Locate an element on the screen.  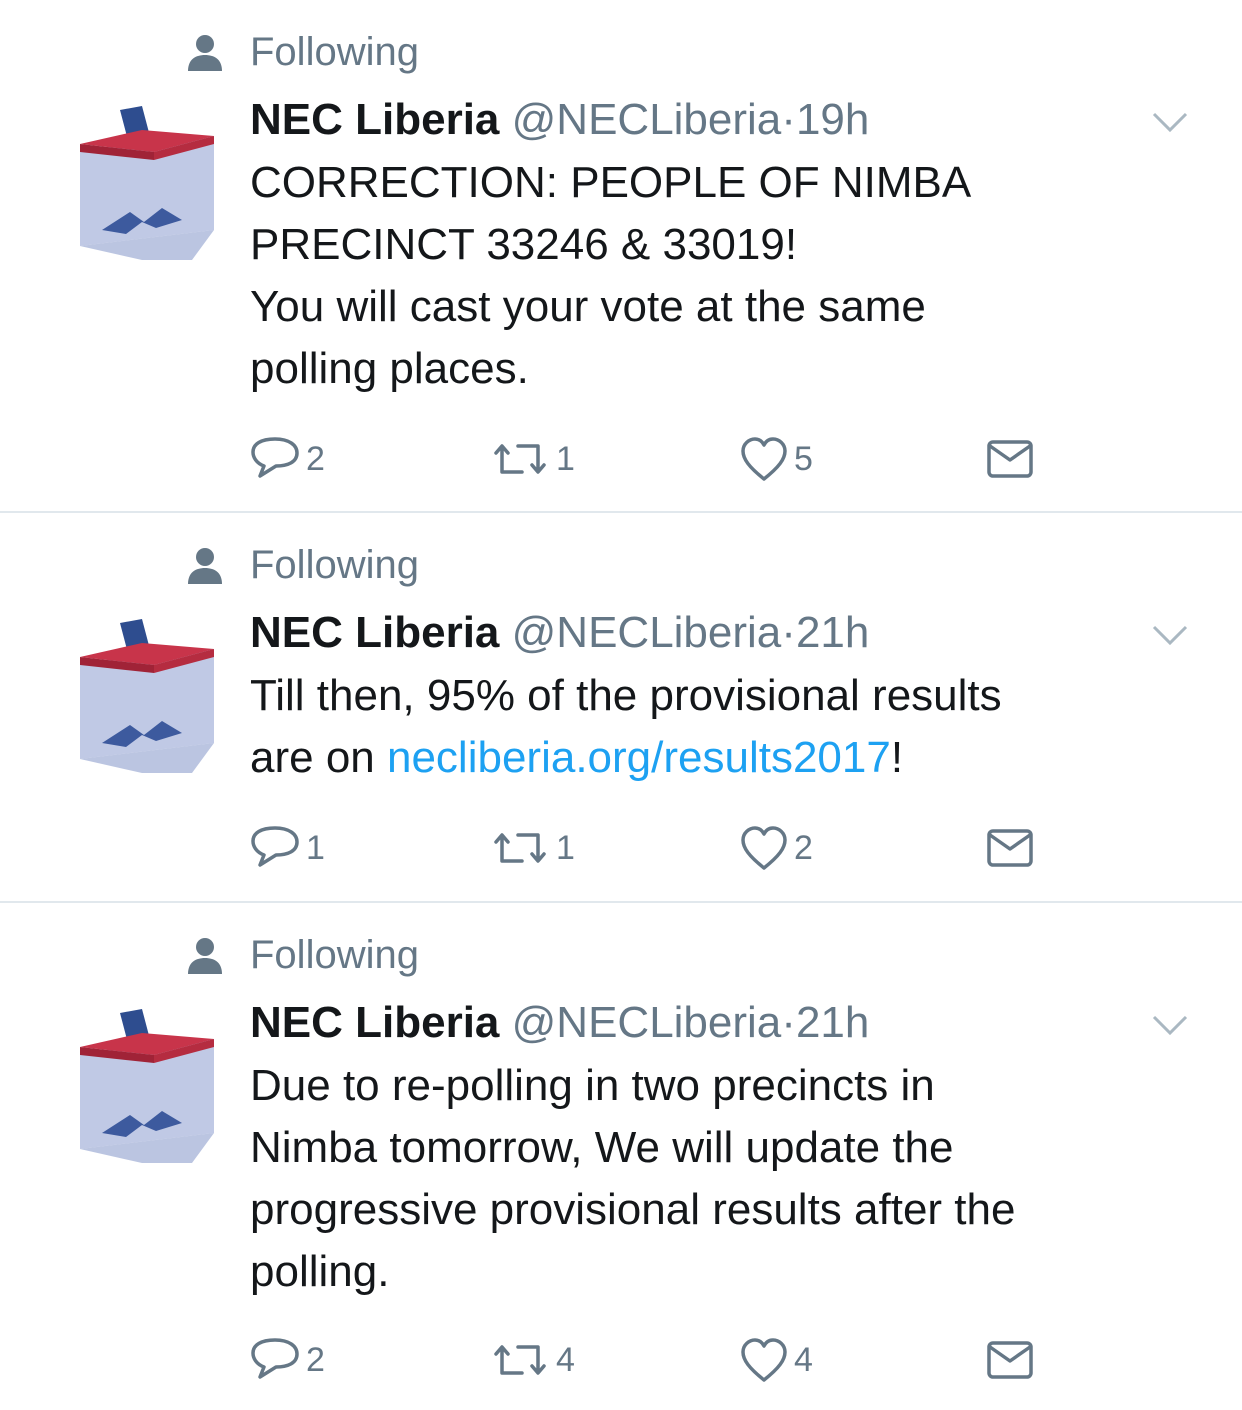
tweet-text-line: polling. is located at coordinates (320, 1271).